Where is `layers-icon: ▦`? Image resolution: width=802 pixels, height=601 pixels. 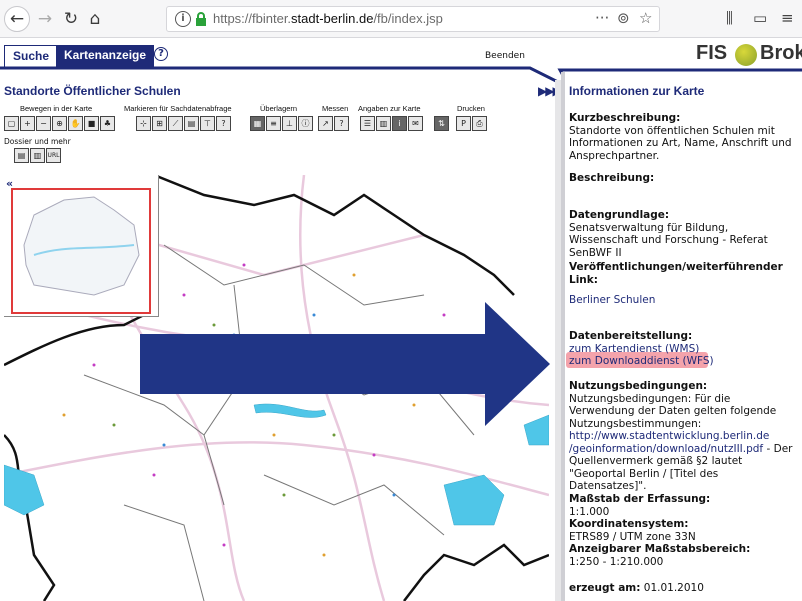 layers-icon: ▦ is located at coordinates (257, 123).